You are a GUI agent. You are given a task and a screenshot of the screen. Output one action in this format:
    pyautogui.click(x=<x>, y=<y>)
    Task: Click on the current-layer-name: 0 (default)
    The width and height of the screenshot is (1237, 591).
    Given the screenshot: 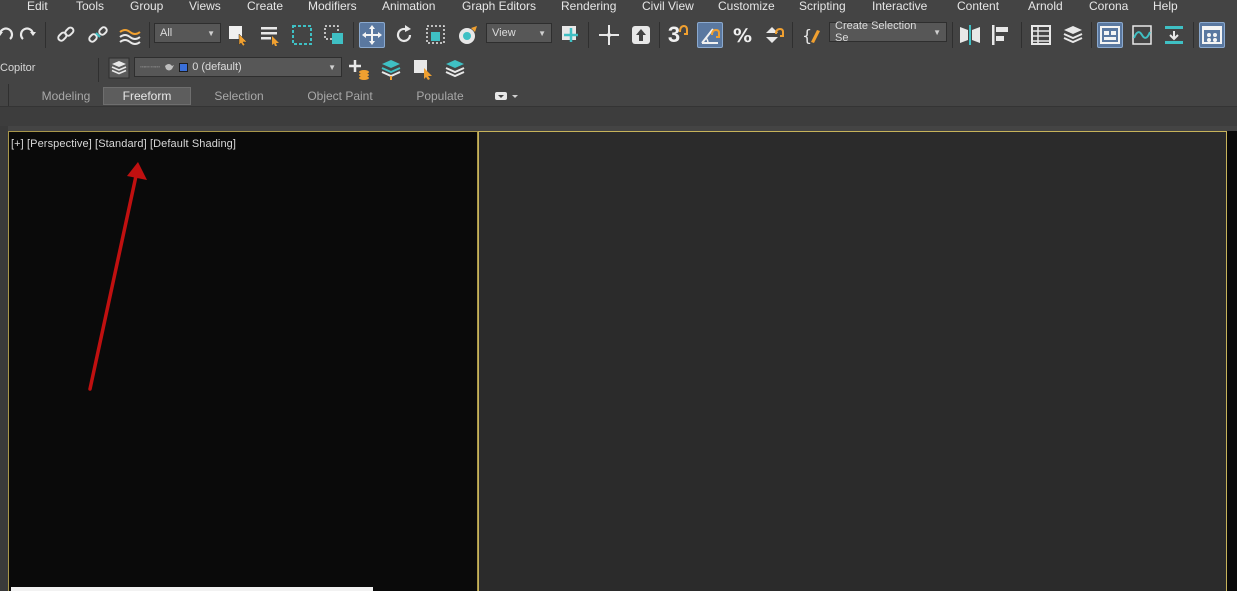 What is the action you would take?
    pyautogui.click(x=217, y=67)
    